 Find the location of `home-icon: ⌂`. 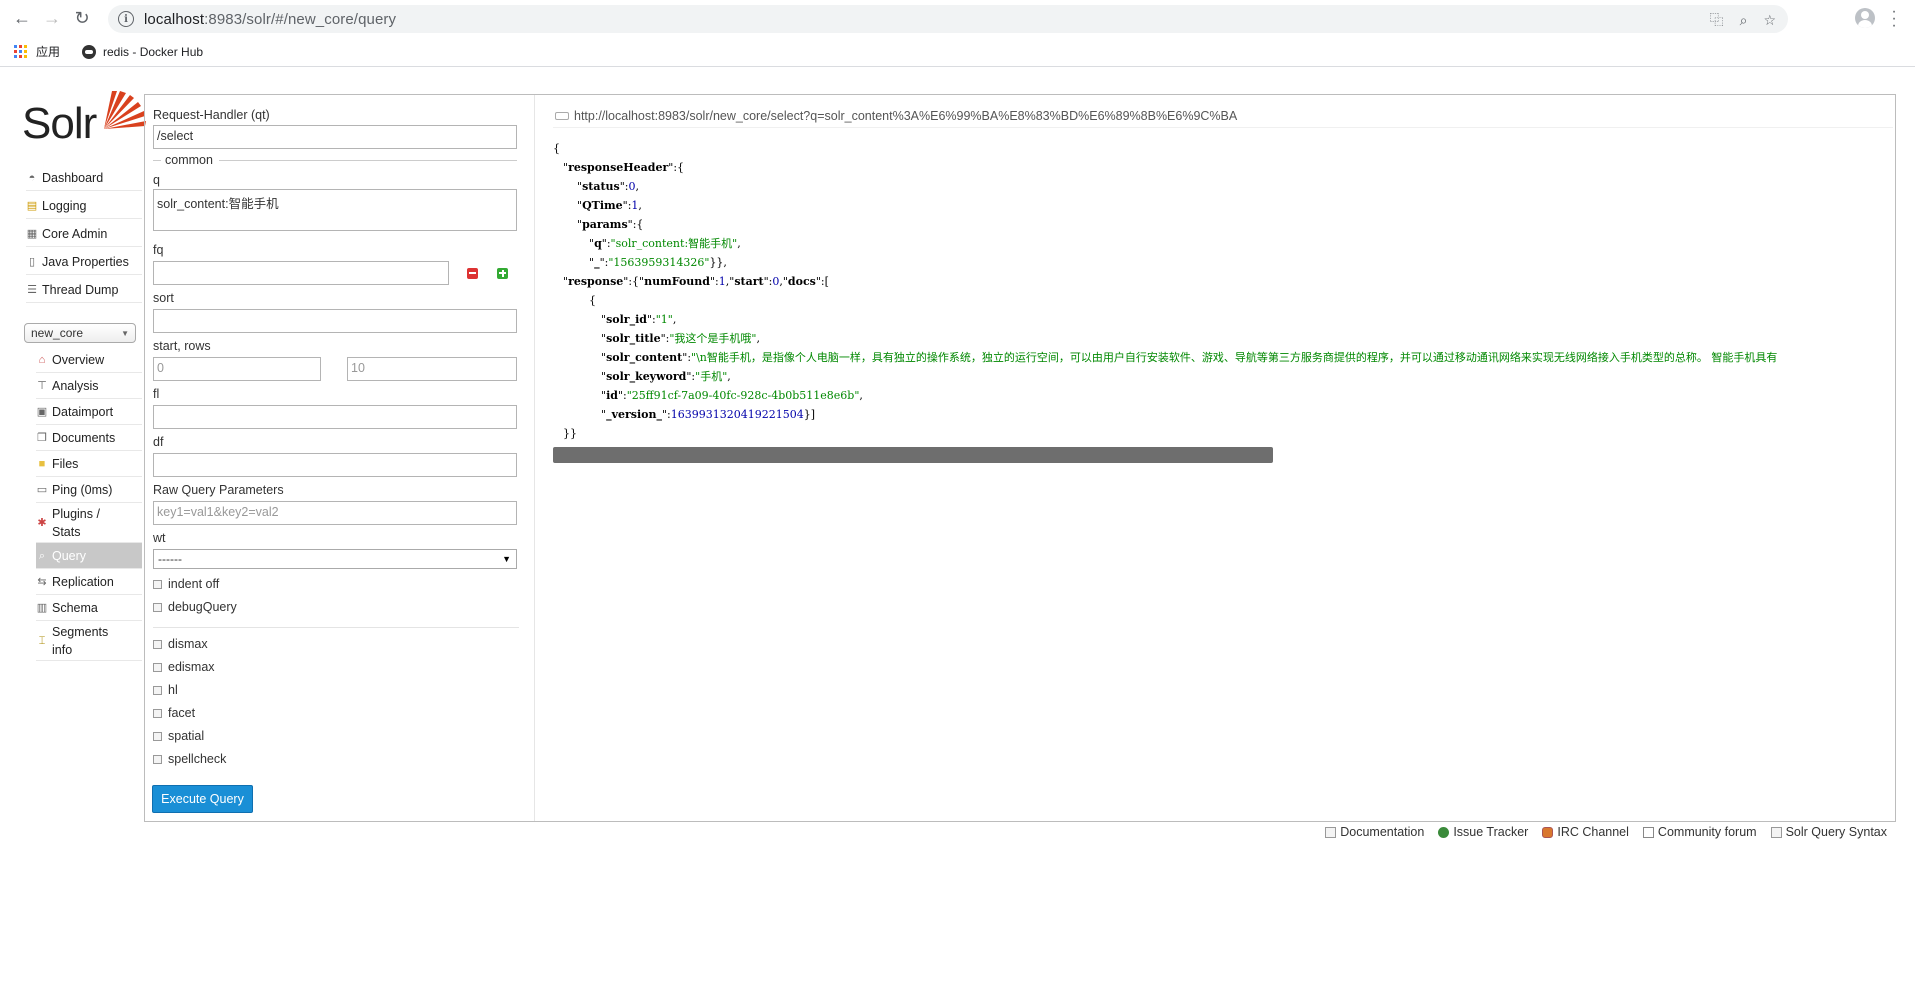

home-icon: ⌂ is located at coordinates (42, 359).